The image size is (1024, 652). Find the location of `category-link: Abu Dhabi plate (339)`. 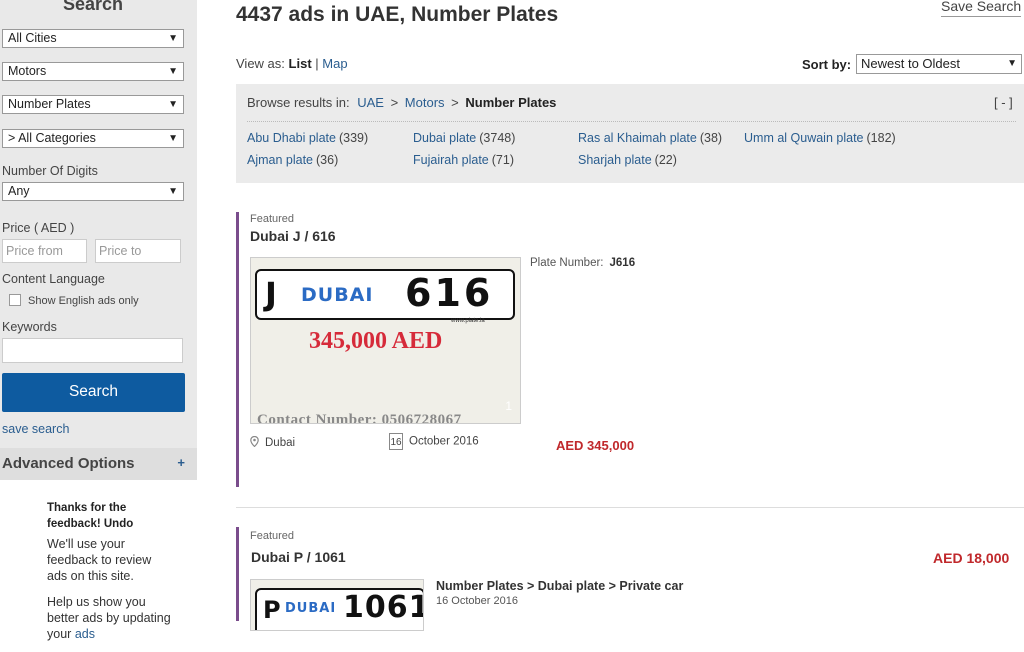

category-link: Abu Dhabi plate (339) is located at coordinates (307, 138).